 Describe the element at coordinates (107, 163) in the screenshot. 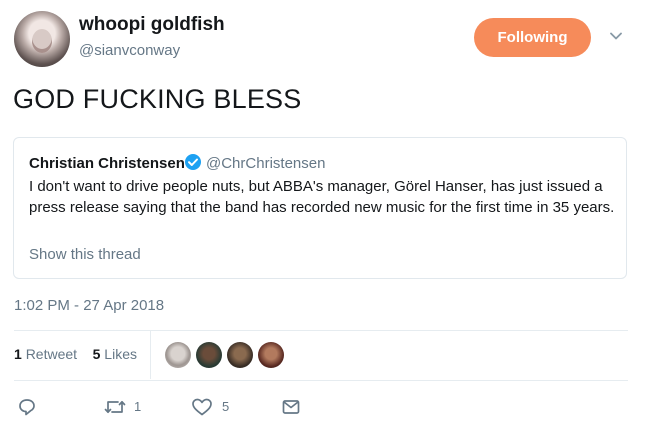

I see `quoted-author-name: Christian Christensen` at that location.